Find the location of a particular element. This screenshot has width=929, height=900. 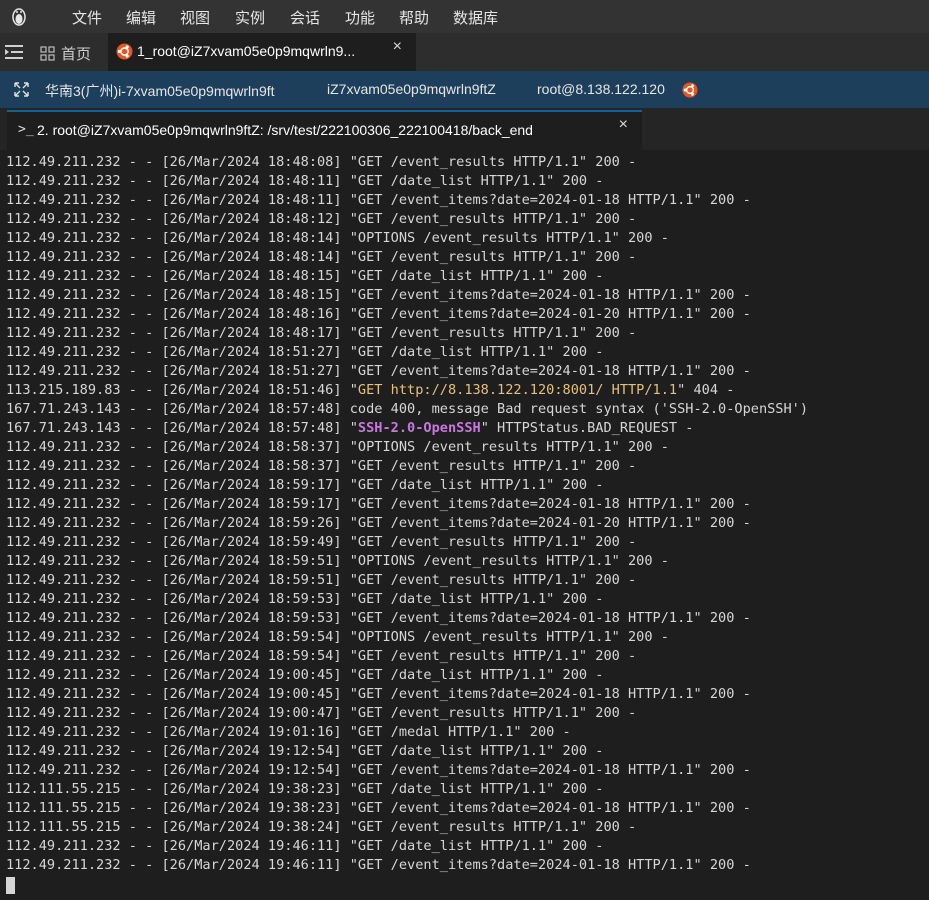

penguin-icon is located at coordinates (19, 16).